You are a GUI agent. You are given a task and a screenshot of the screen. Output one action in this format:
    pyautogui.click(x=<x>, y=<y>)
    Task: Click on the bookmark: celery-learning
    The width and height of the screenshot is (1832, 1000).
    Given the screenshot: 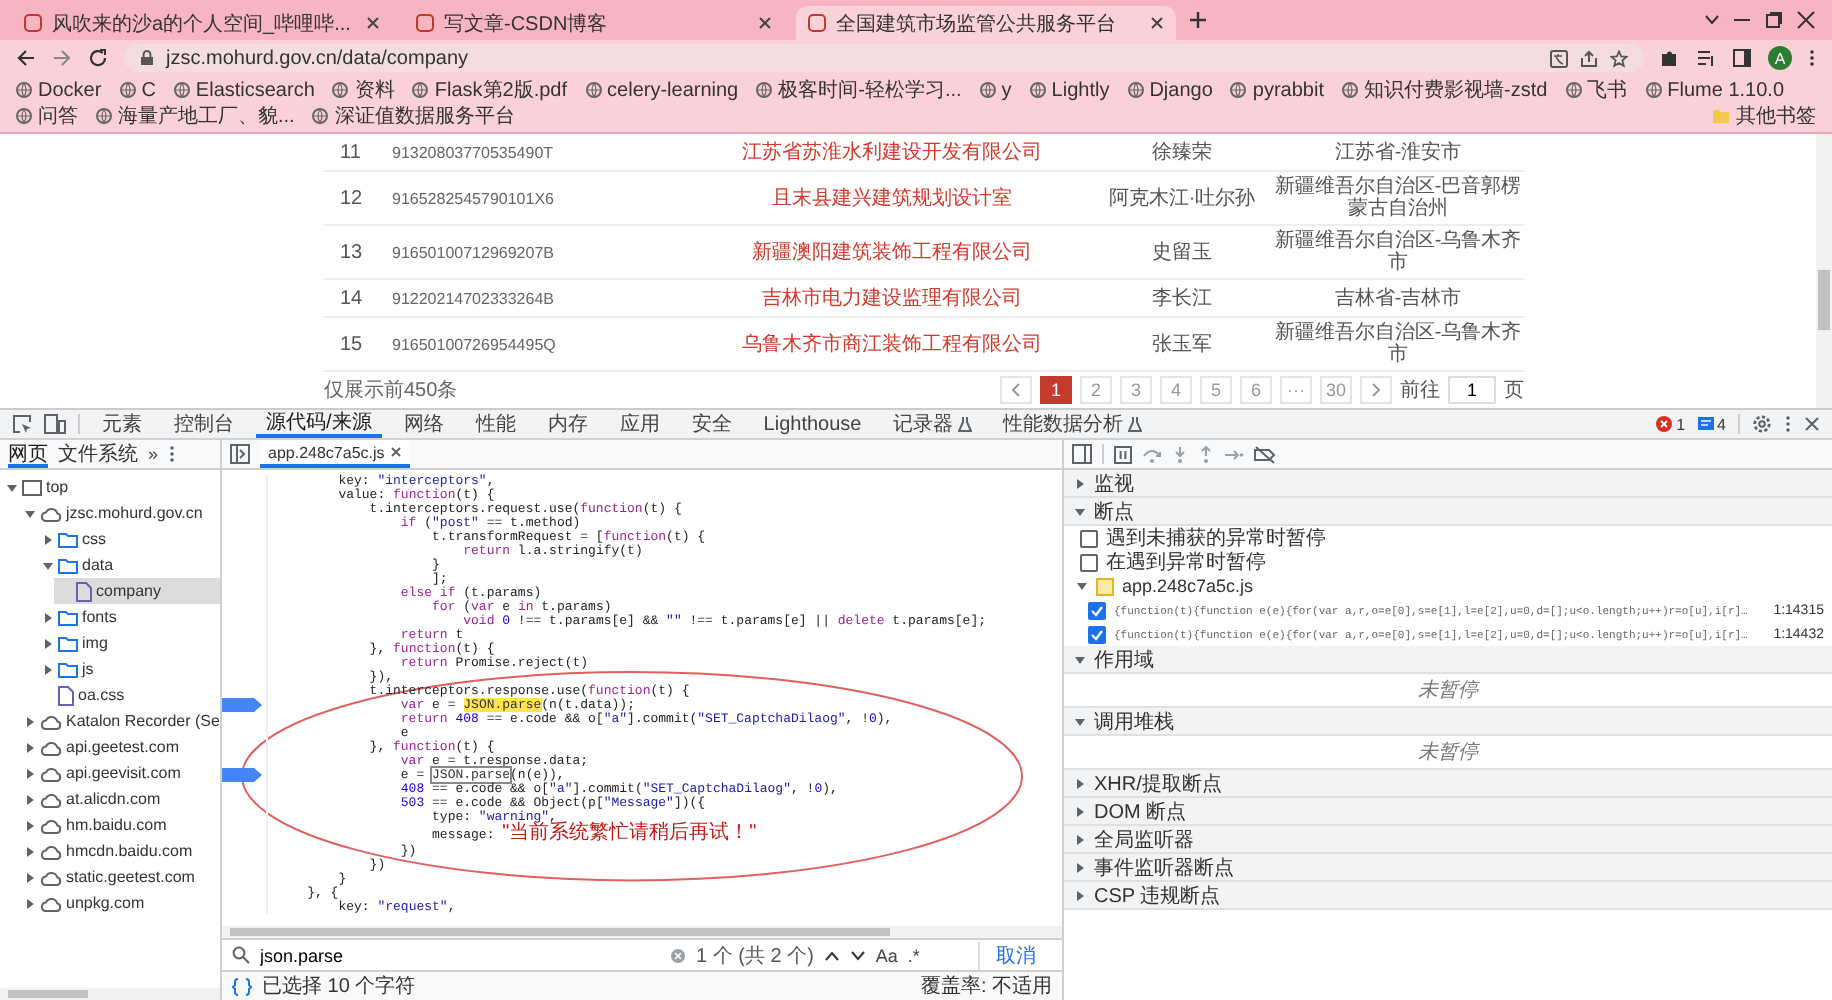 What is the action you would take?
    pyautogui.click(x=662, y=90)
    